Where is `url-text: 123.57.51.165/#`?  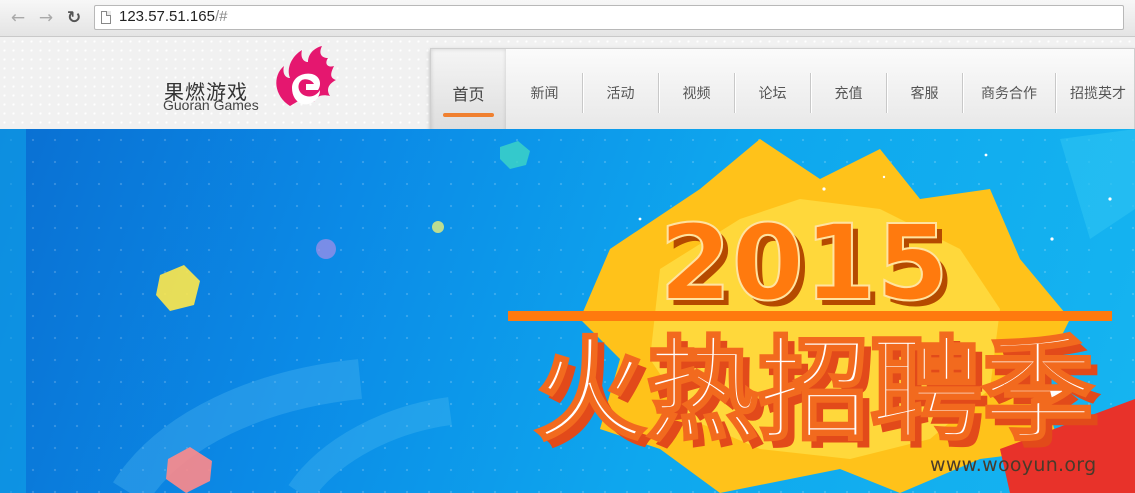
url-text: 123.57.51.165/# is located at coordinates (173, 16).